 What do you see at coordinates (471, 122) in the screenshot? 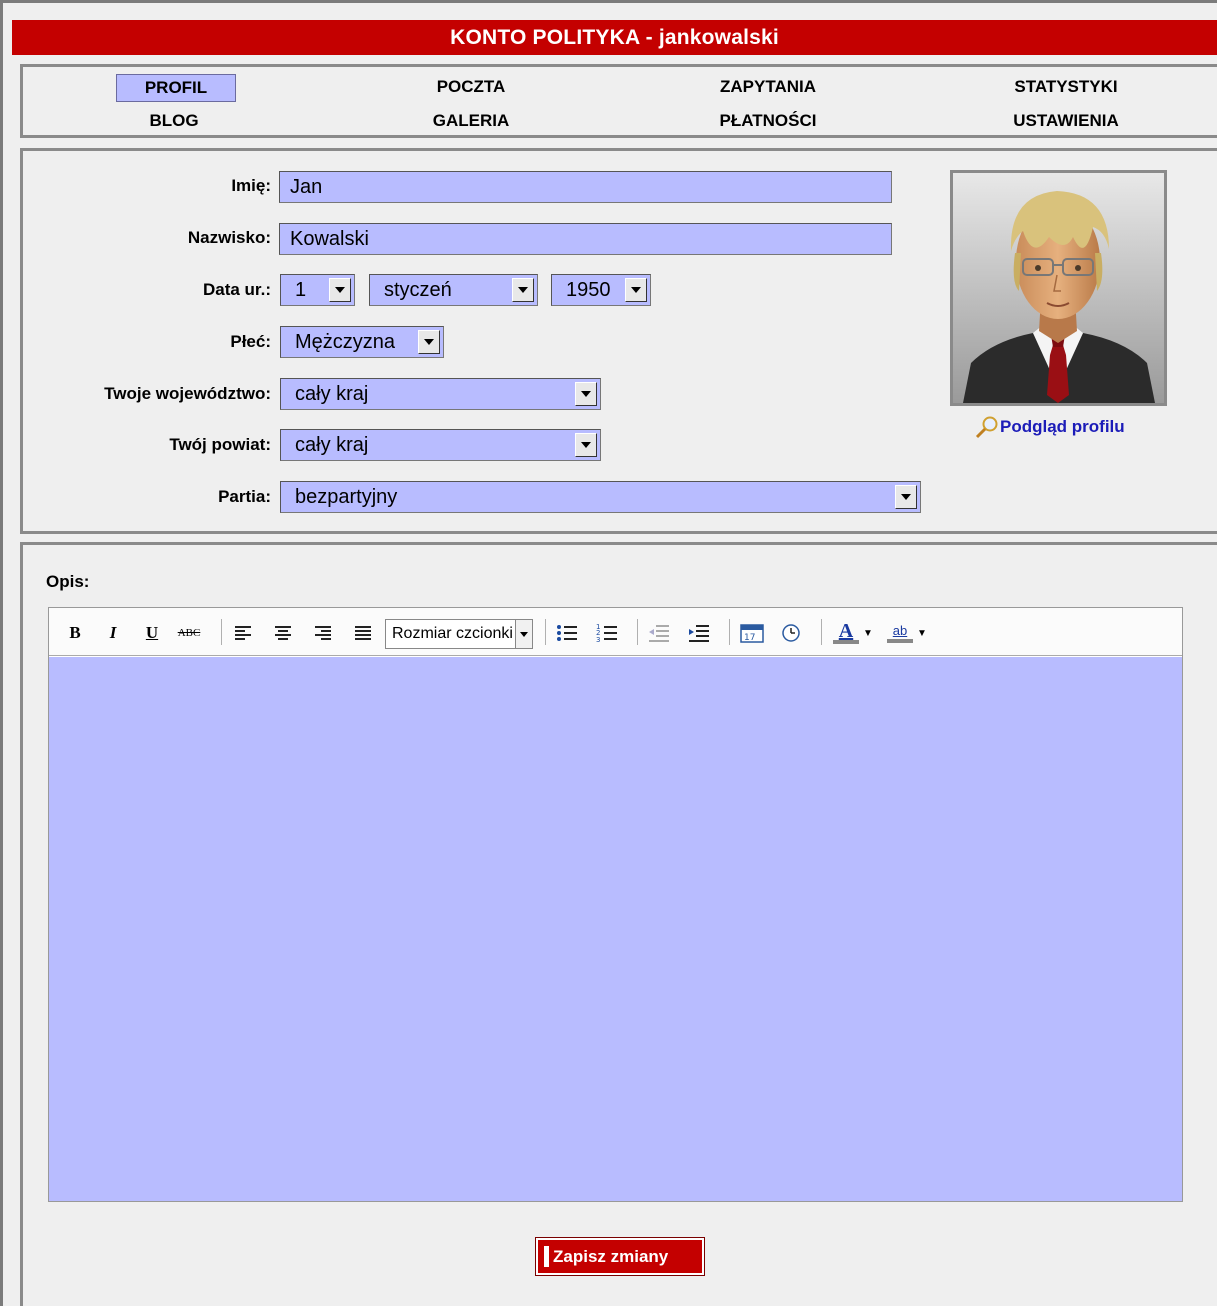
I see `tab-galeria: GALERIA` at bounding box center [471, 122].